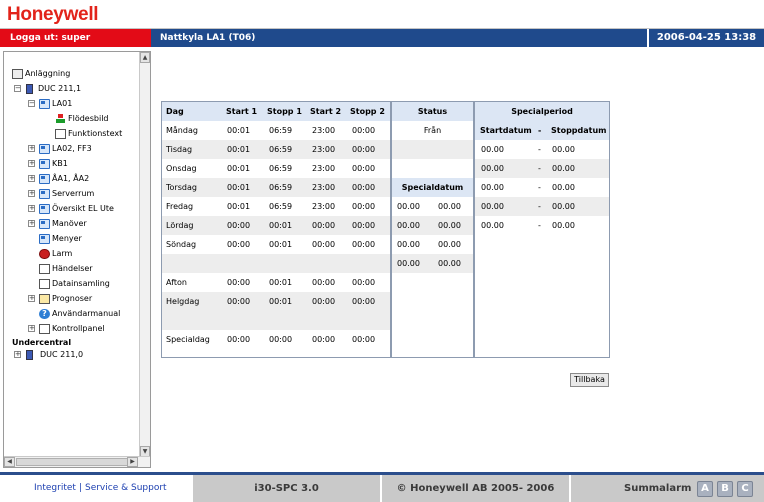 This screenshot has width=764, height=502. Describe the element at coordinates (83, 209) in the screenshot. I see `tree-item-oversikt-el-ute: + Översikt EL Ute` at that location.